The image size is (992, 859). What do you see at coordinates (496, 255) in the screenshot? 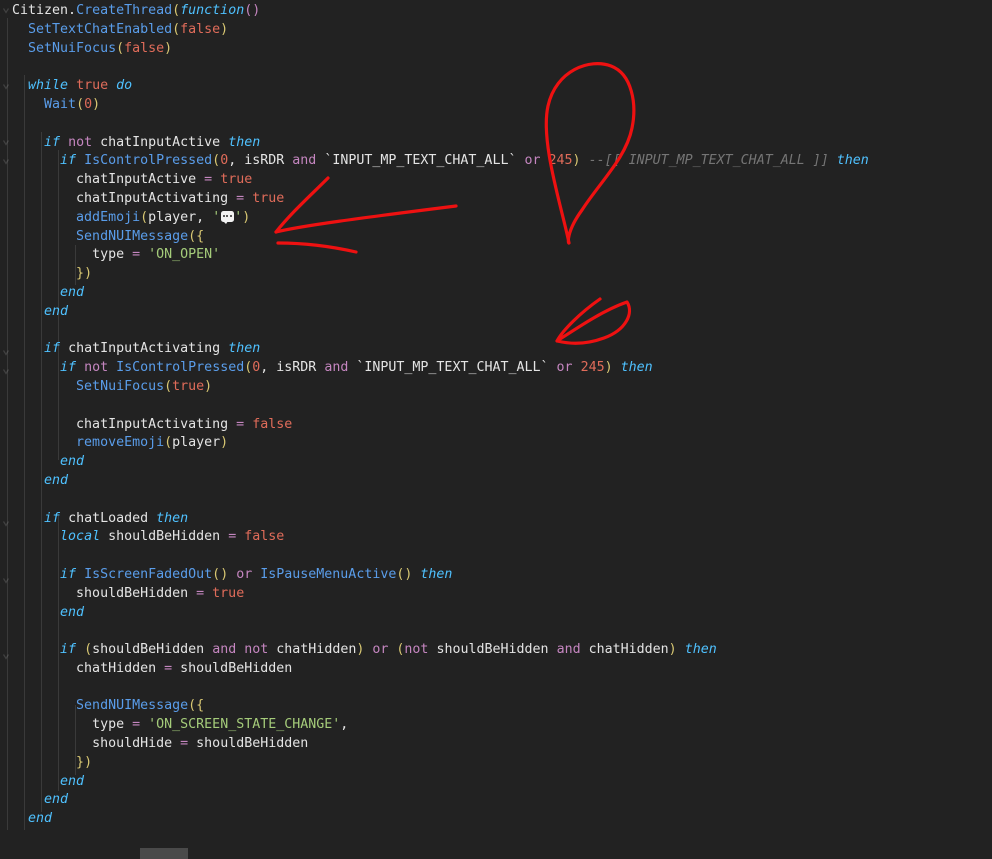
I see `code-line: type = 'ON_OPEN'` at bounding box center [496, 255].